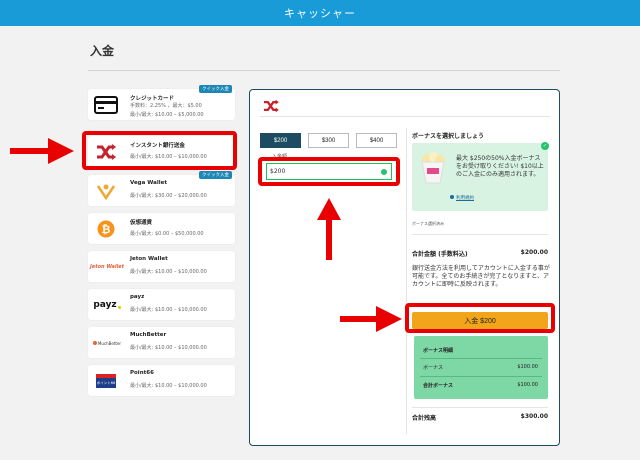 This screenshot has height=460, width=640. What do you see at coordinates (452, 197) in the screenshot?
I see `info-icon` at bounding box center [452, 197].